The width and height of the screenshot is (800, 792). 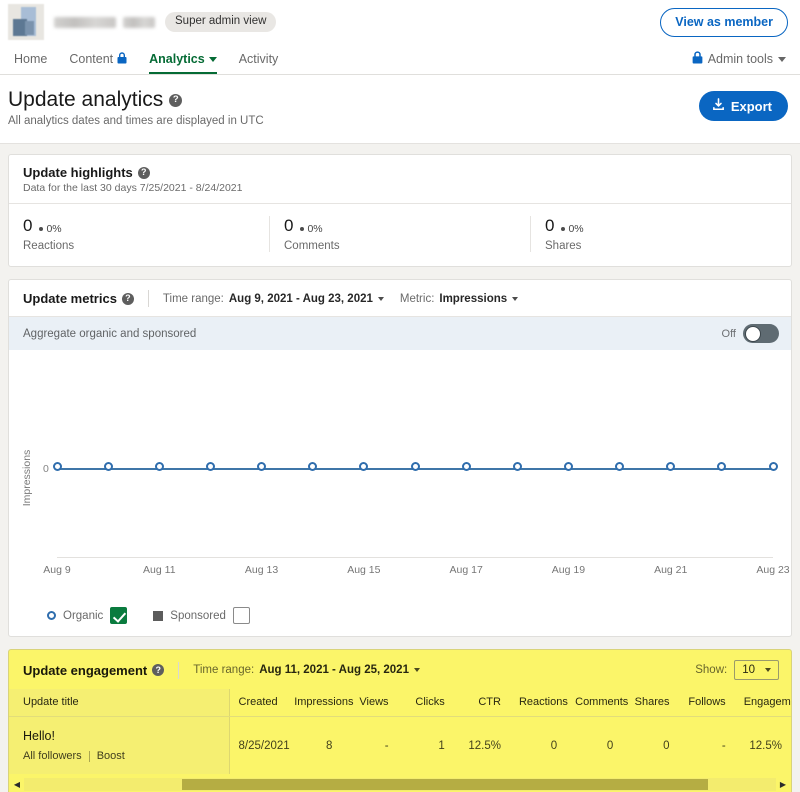 What do you see at coordinates (762, 703) in the screenshot?
I see `column-header-engagement-rate: Engagement rate` at bounding box center [762, 703].